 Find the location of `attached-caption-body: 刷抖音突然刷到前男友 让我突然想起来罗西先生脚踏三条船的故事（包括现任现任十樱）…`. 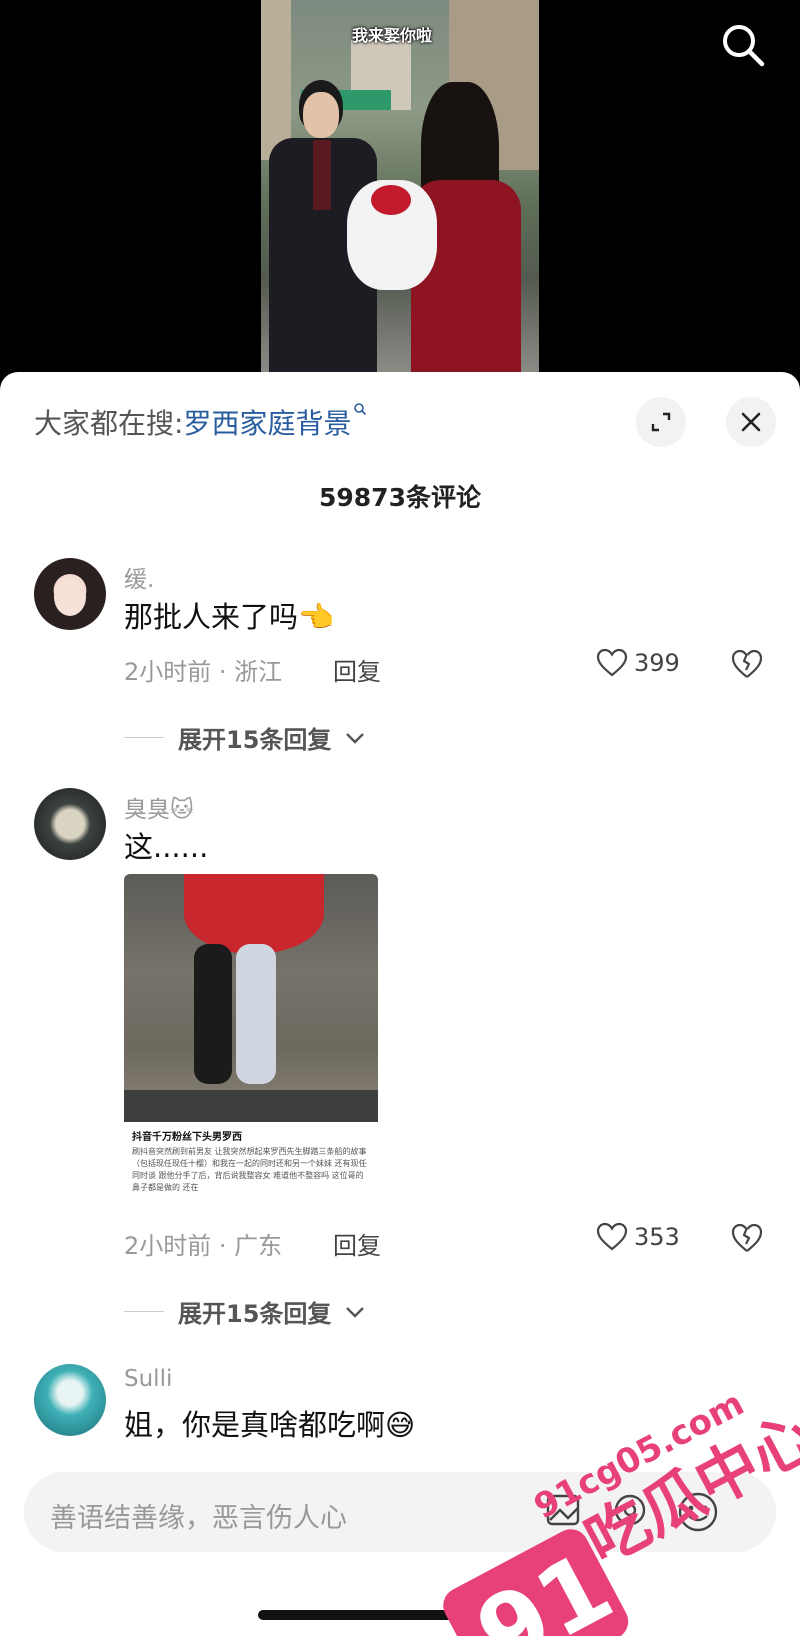

attached-caption-body: 刷抖音突然刷到前男友 让我突然想起来罗西先生脚踏三条船的故事（包括现任现任十樱）… is located at coordinates (249, 1169).